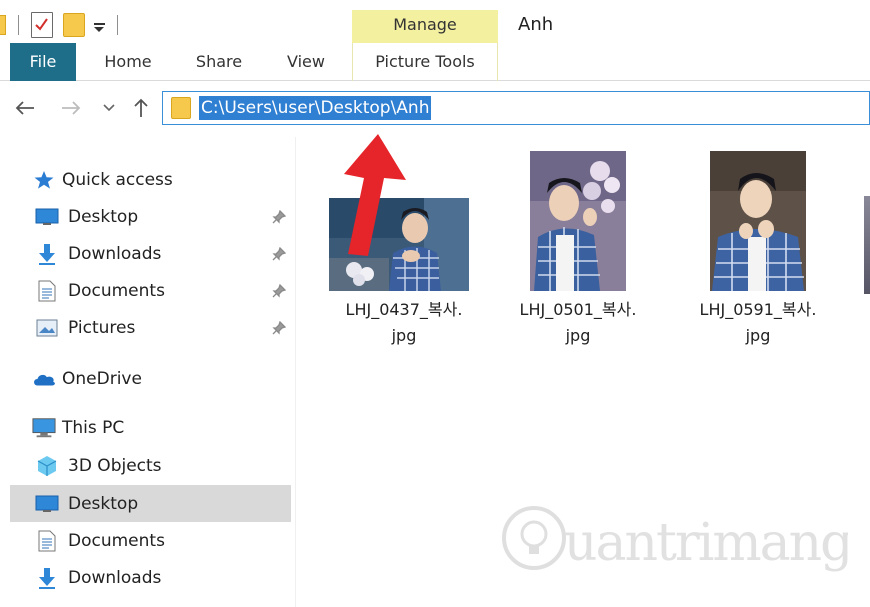 This screenshot has width=870, height=607. Describe the element at coordinates (758, 322) in the screenshot. I see `file-name: LHJ_0591_복사. jpg` at that location.